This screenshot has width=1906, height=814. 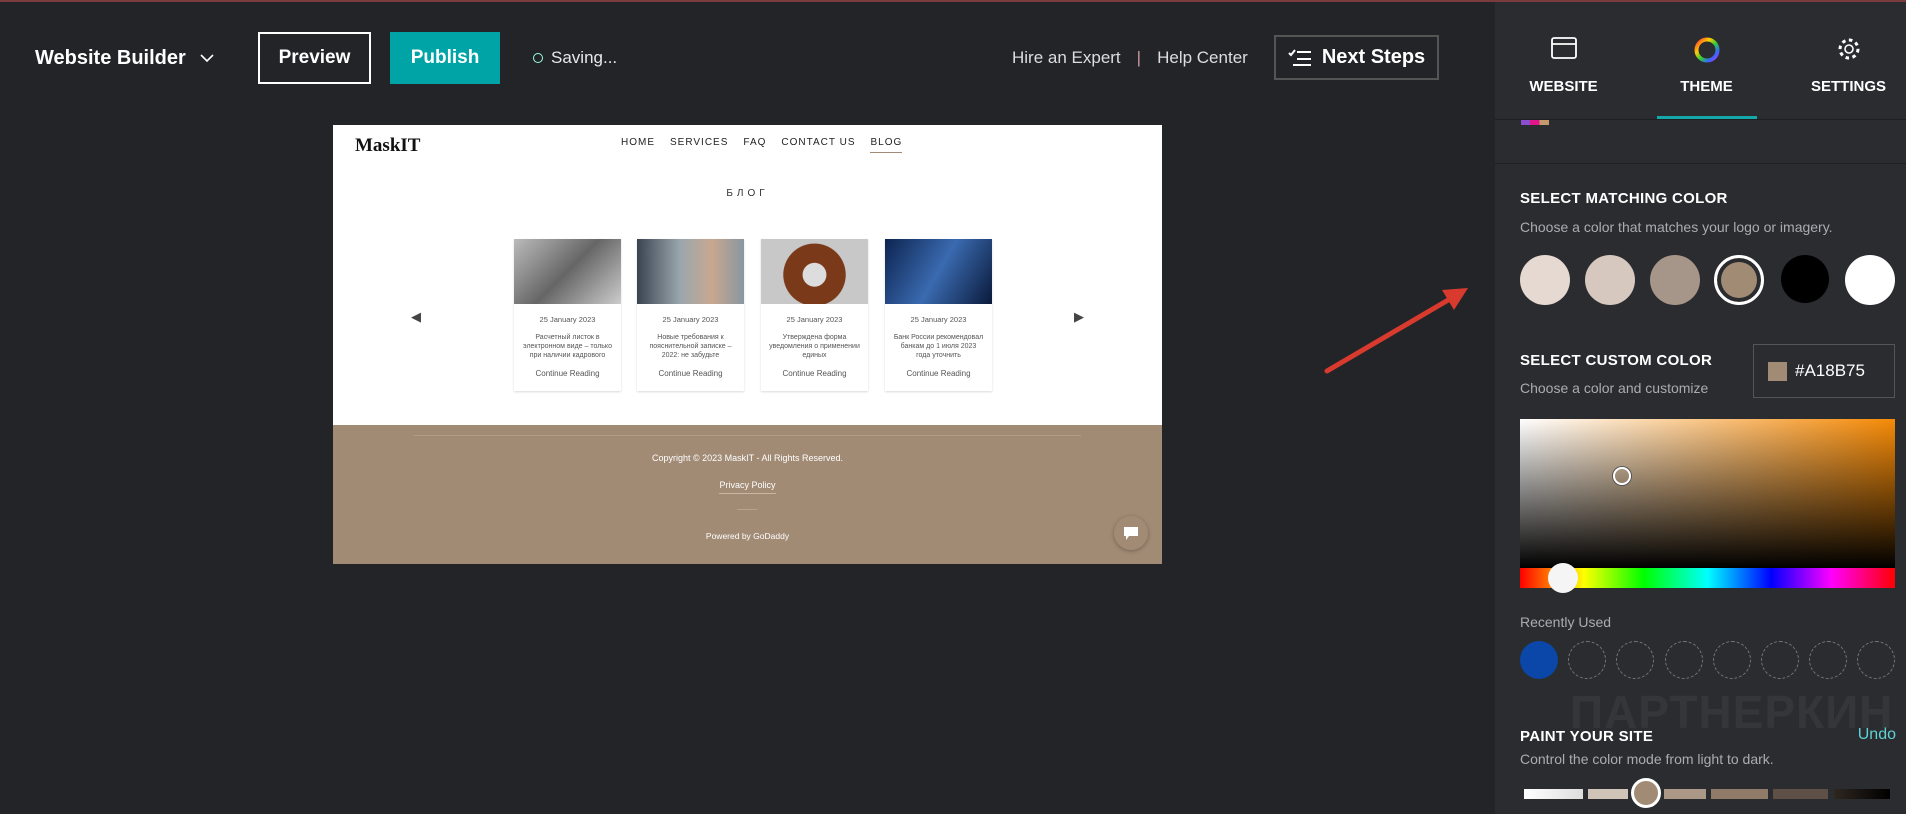 I want to click on website-builder-menu: Website Builder, so click(x=124, y=58).